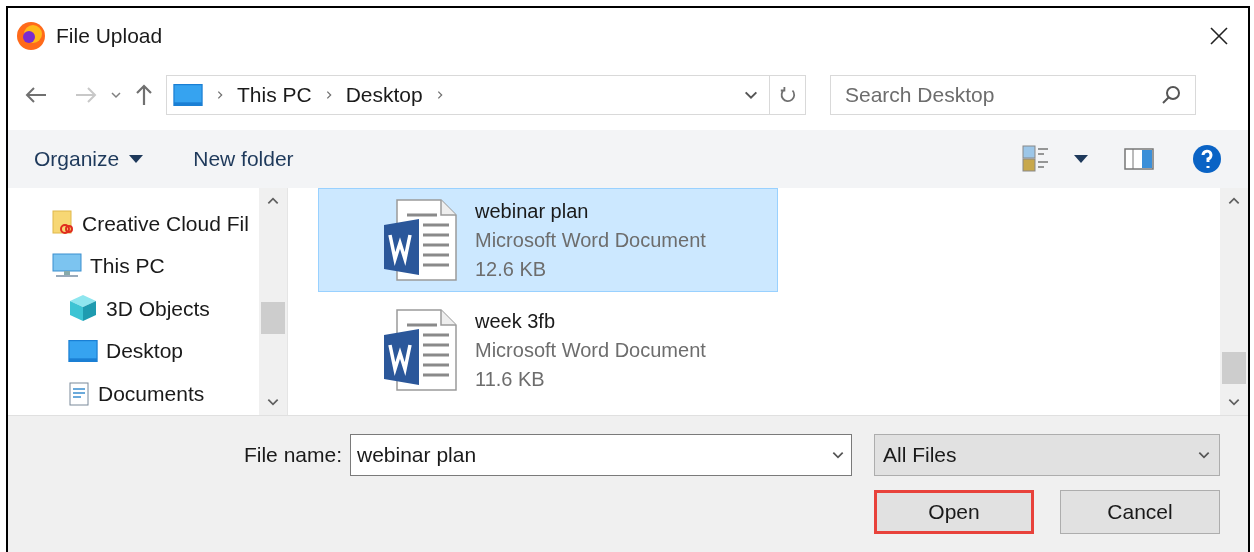 Image resolution: width=1254 pixels, height=552 pixels. I want to click on dialog-button: Cancel, so click(1140, 512).